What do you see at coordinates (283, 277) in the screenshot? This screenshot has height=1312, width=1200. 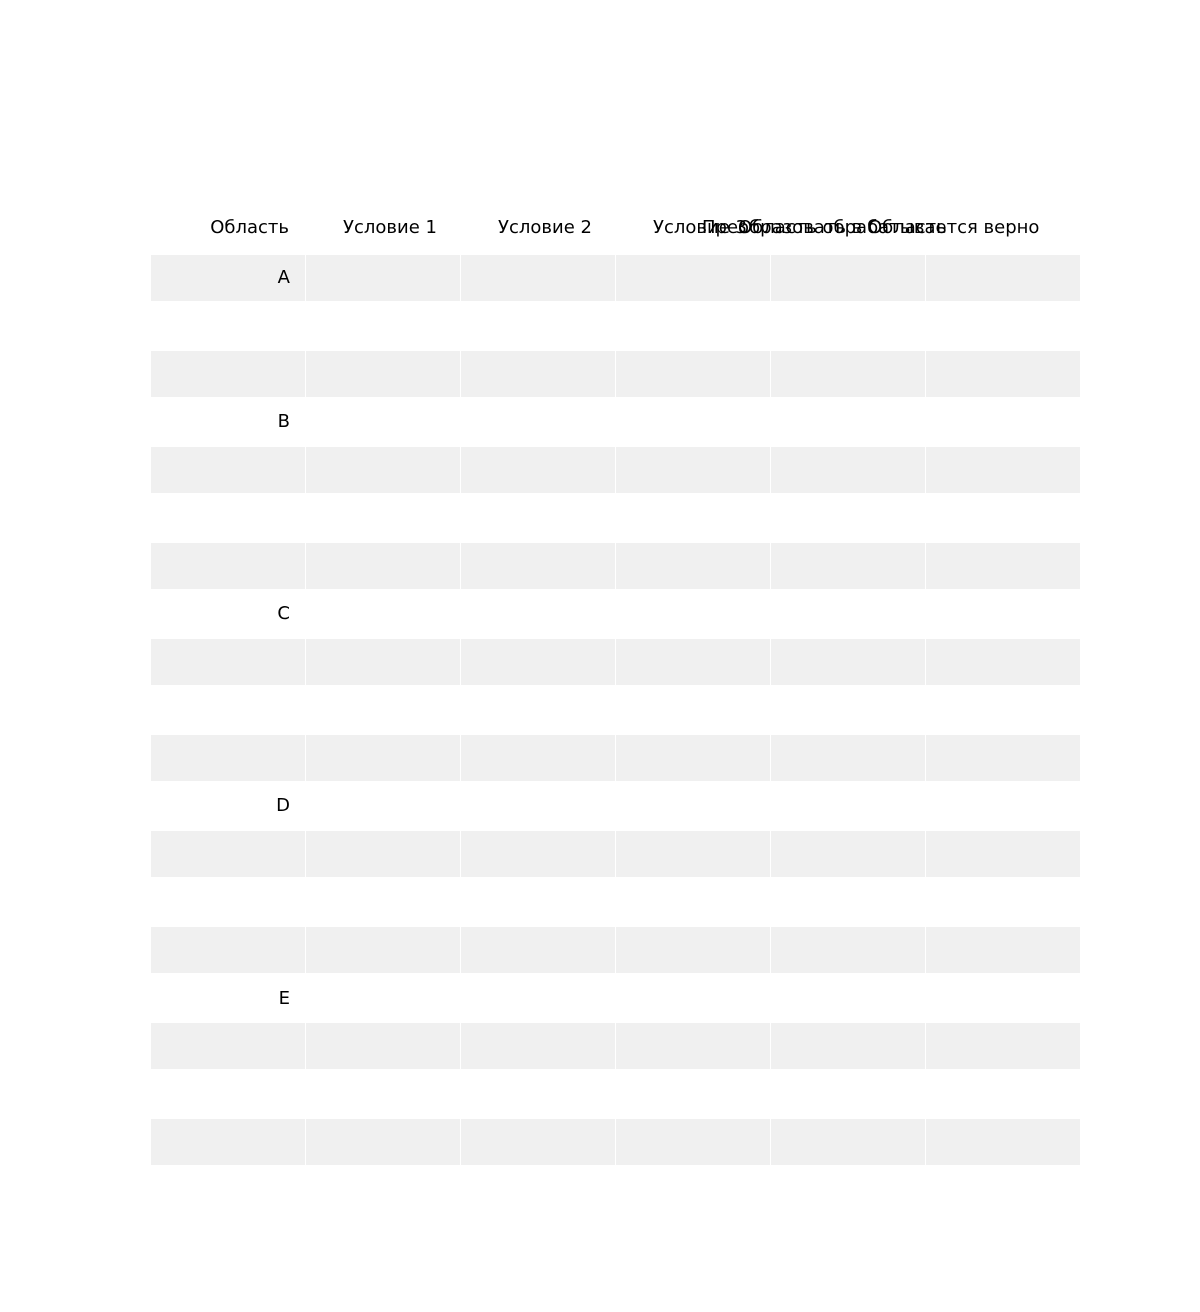 I see `area-label-a: A` at bounding box center [283, 277].